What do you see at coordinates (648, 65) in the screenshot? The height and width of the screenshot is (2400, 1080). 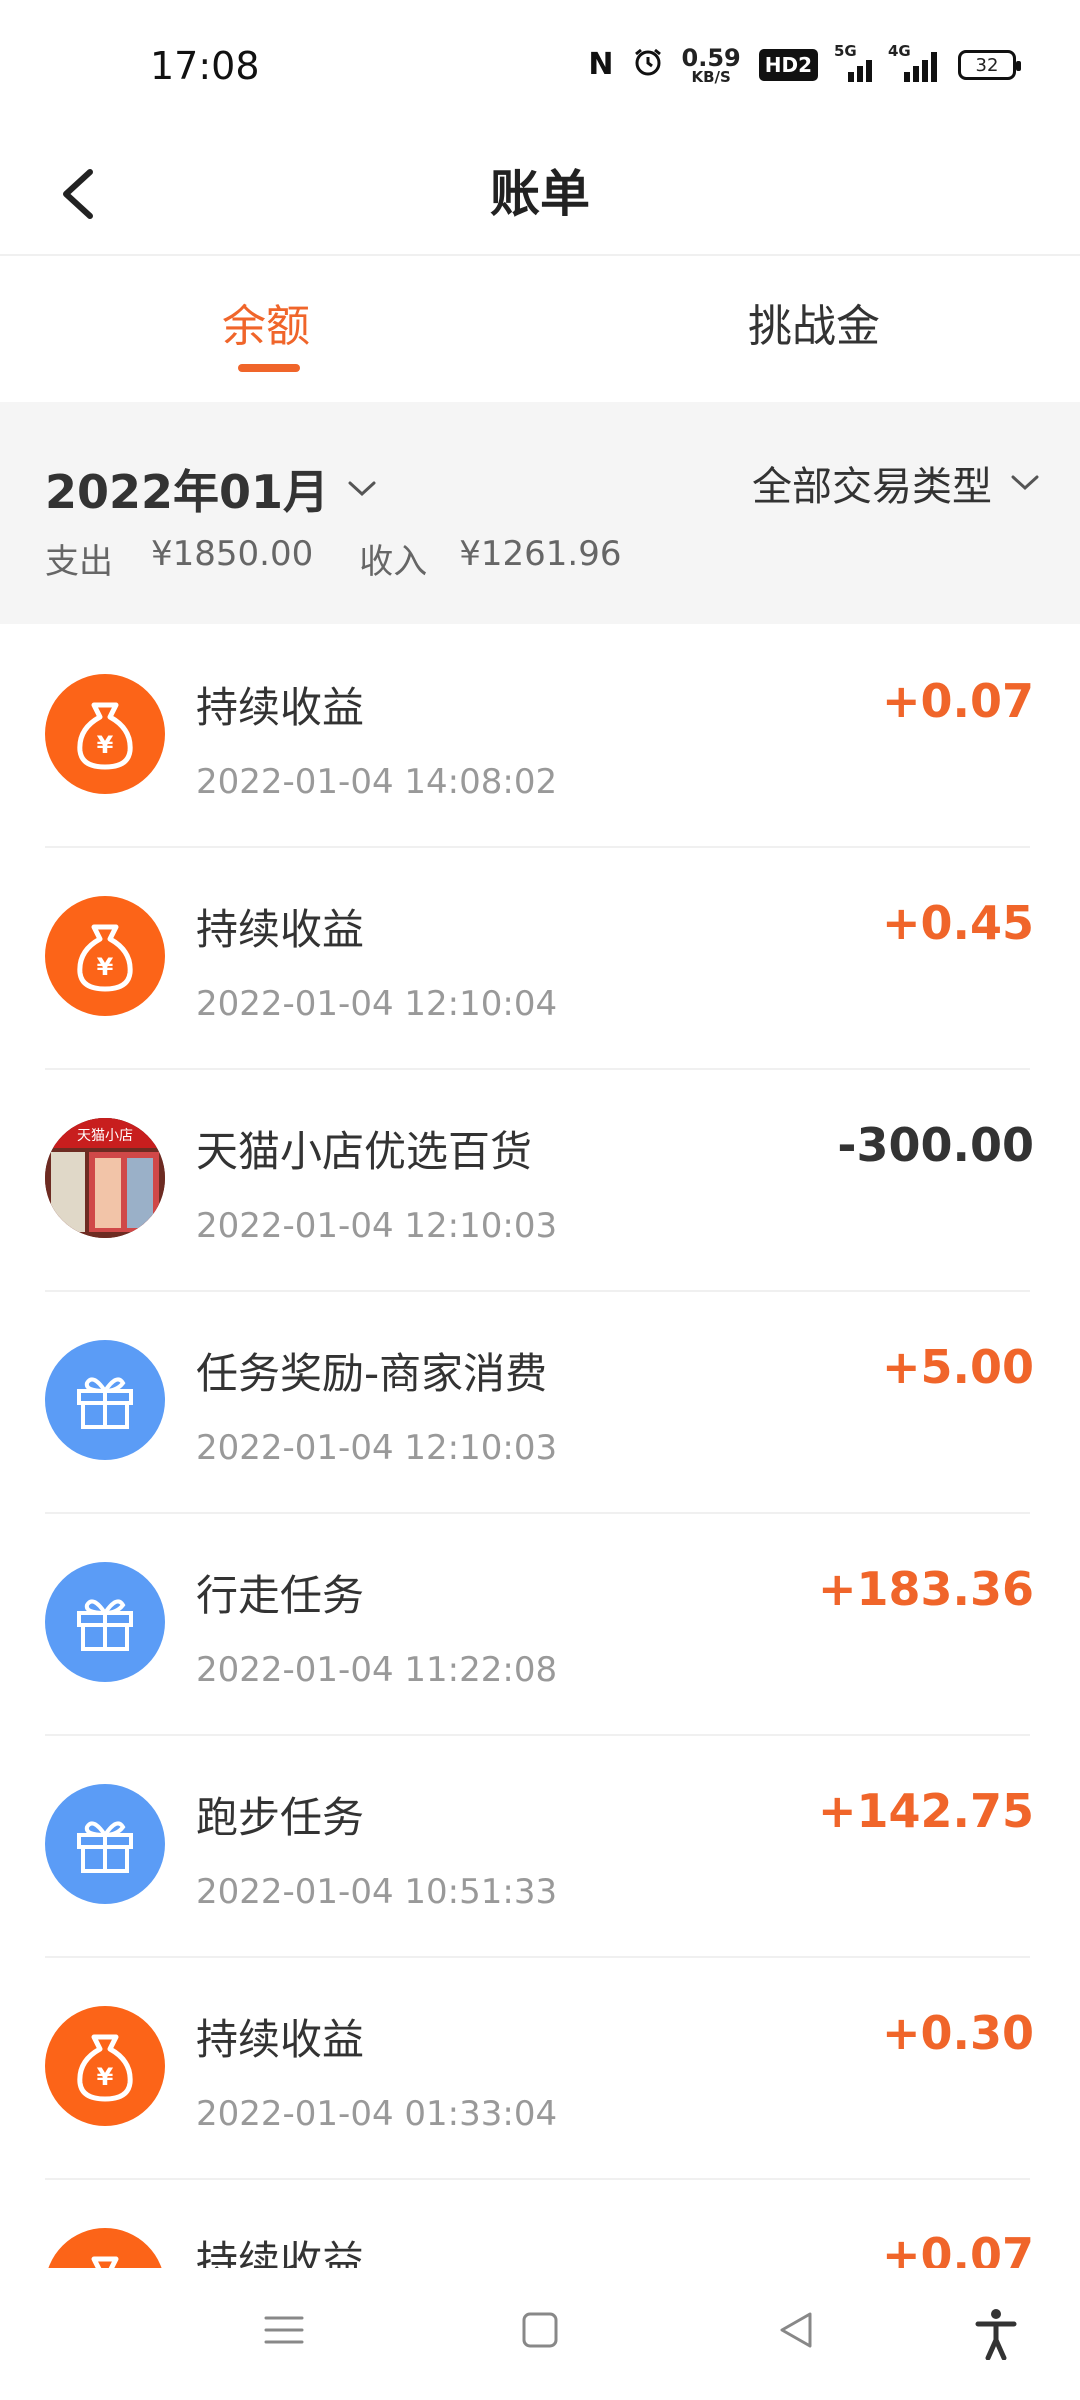 I see `alarm-icon` at bounding box center [648, 65].